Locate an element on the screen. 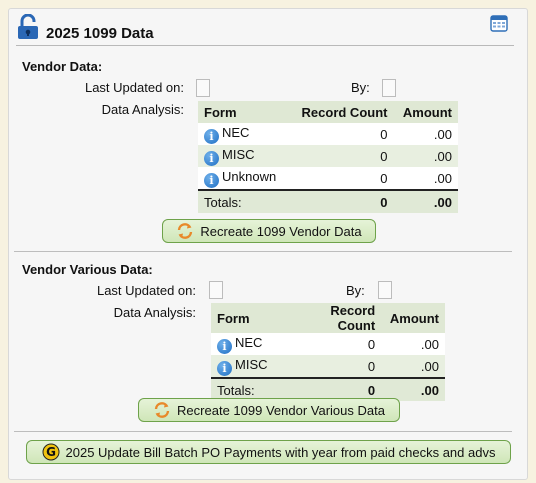  recreate-vendor-data-button: Recreate 1099 Vendor Data is located at coordinates (269, 231).